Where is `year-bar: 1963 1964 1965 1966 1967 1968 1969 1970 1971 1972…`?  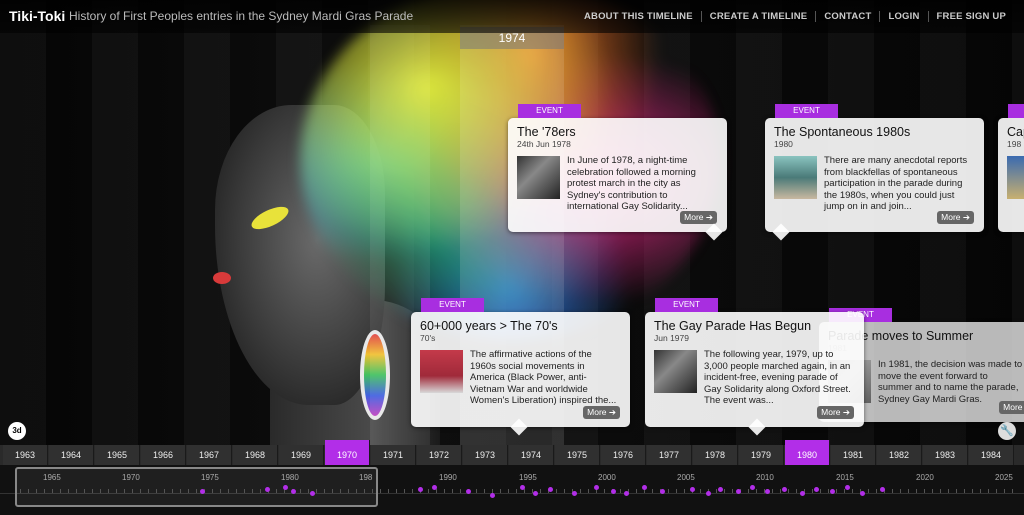
year-bar: 1963 1964 1965 1966 1967 1968 1969 1970 1971 1972… is located at coordinates (512, 452).